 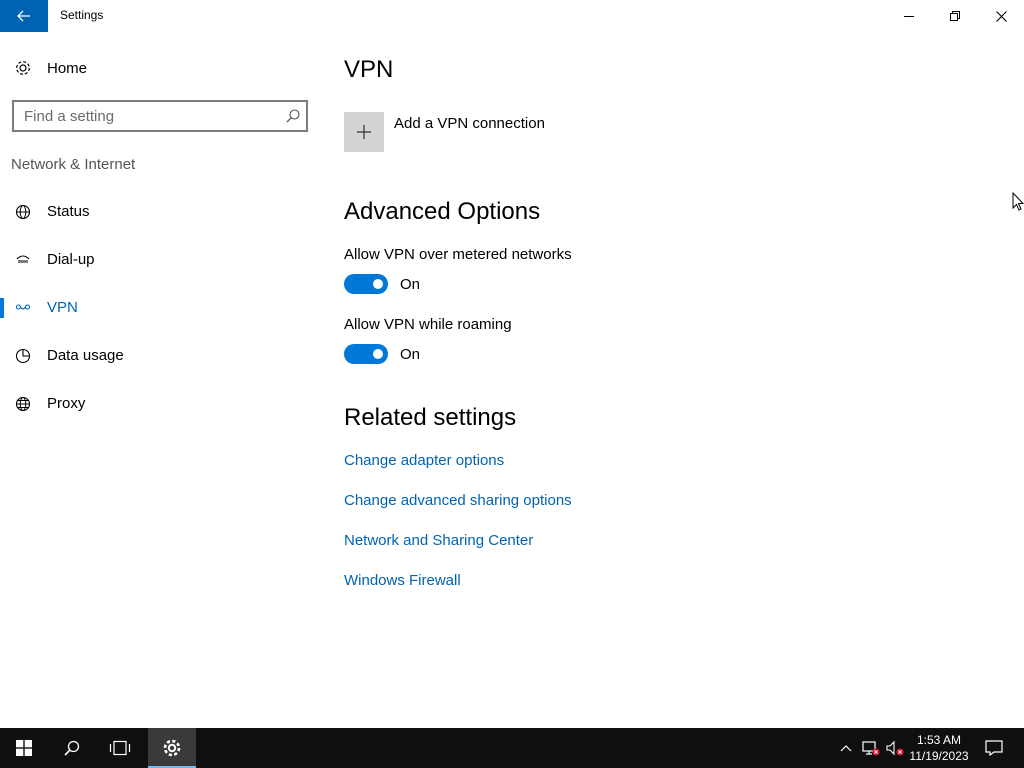 I want to click on globe-icon, so click(x=23, y=404).